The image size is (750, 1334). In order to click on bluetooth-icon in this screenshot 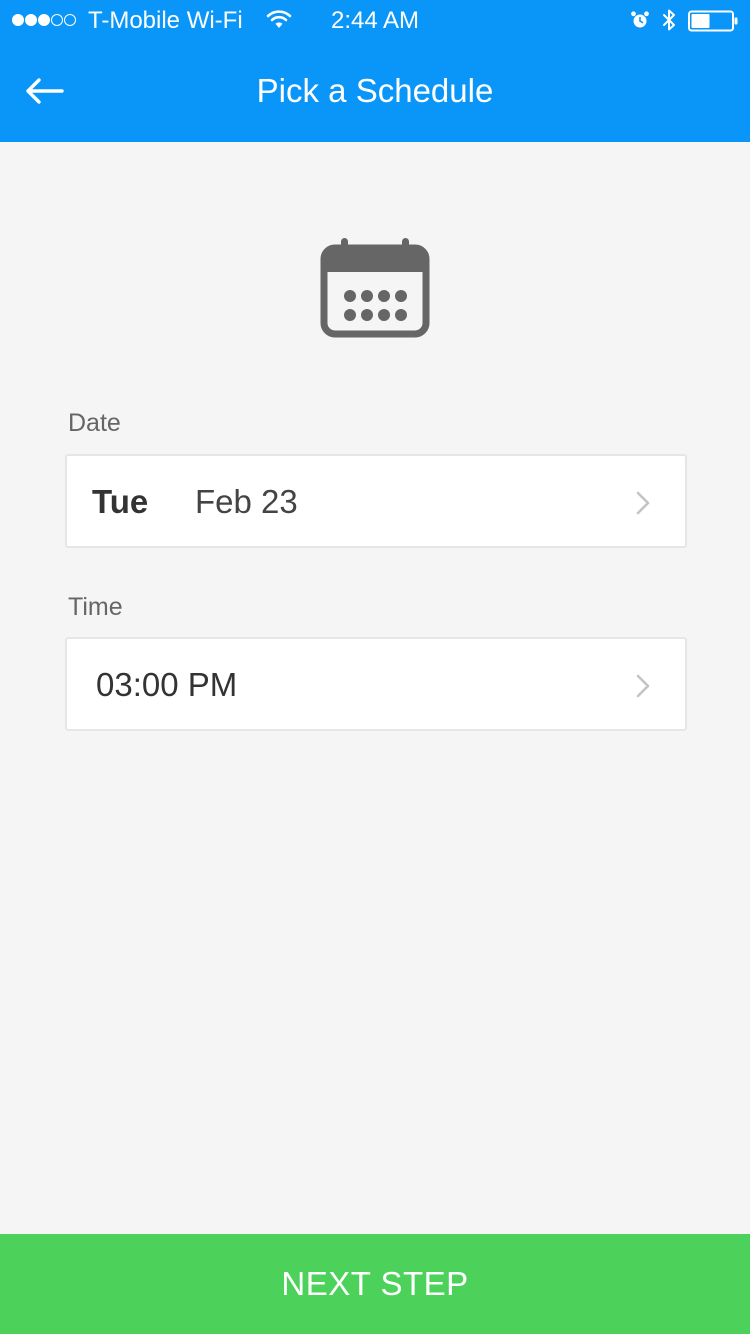, I will do `click(669, 20)`.